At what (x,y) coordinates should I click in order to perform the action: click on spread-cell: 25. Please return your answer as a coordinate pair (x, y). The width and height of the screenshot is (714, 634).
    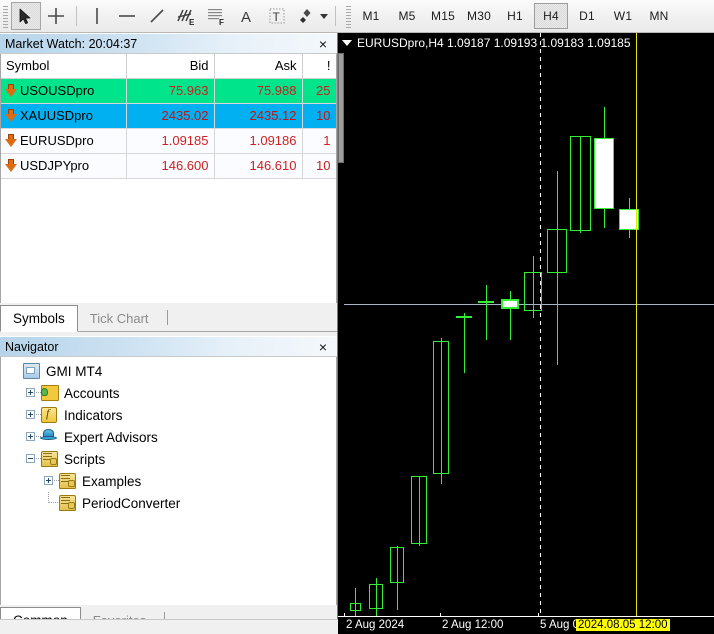
    Looking at the image, I should click on (319, 91).